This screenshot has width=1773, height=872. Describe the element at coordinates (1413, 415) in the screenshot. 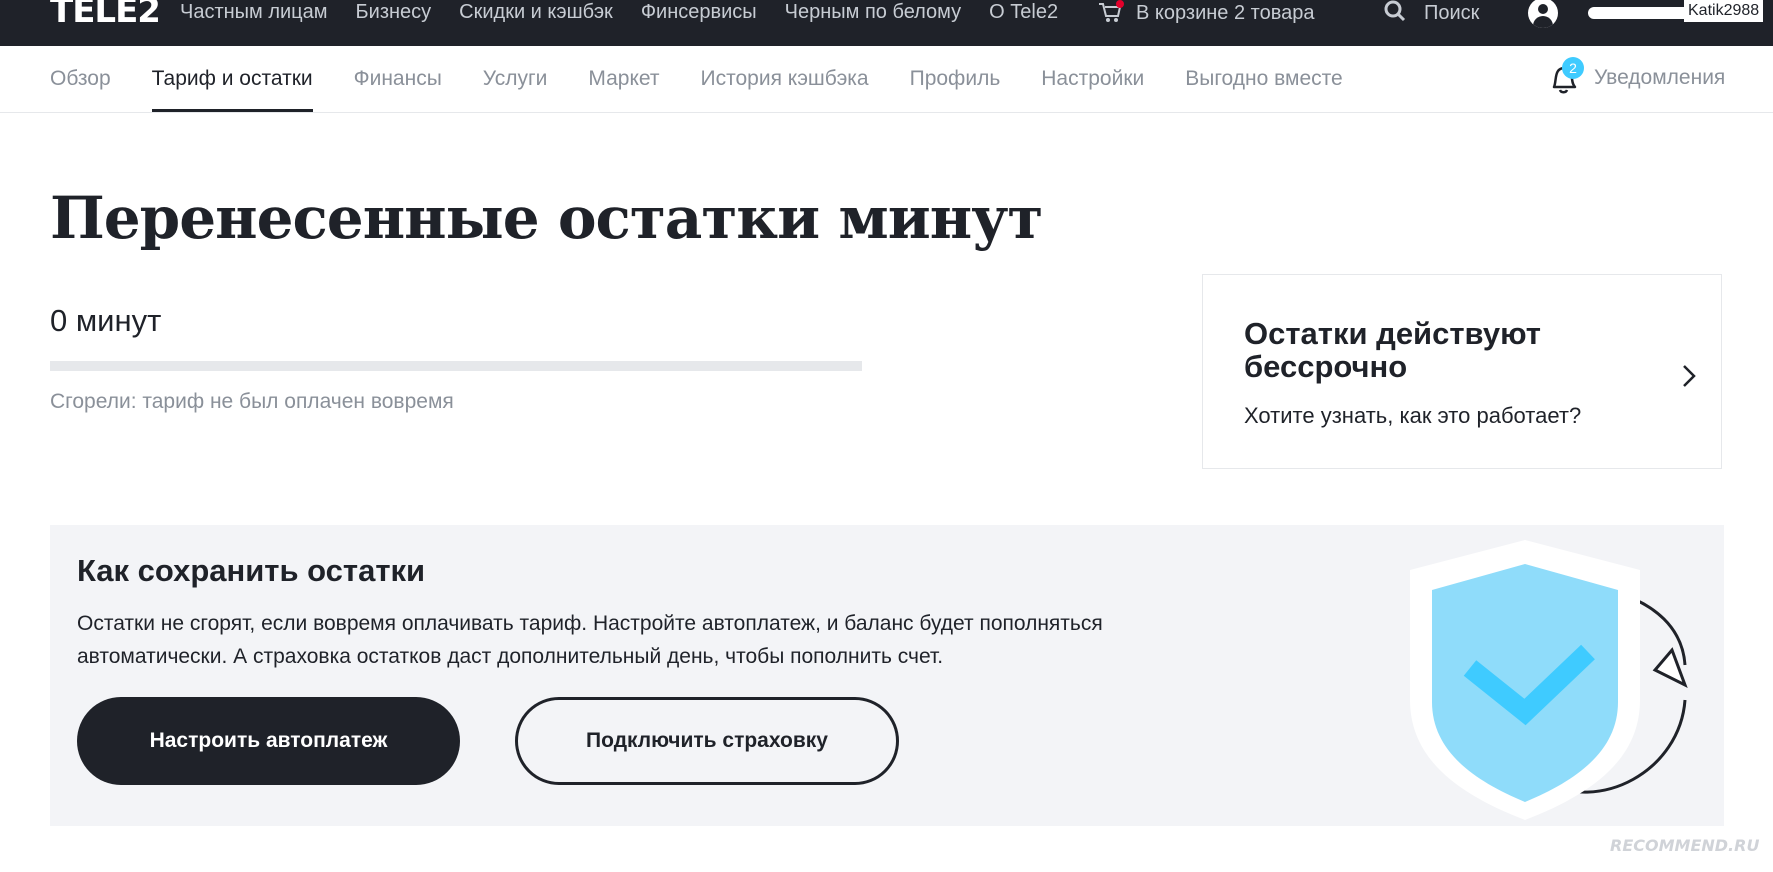

I see `info-card-subtitle: Хотите узнать, как это работает?` at that location.